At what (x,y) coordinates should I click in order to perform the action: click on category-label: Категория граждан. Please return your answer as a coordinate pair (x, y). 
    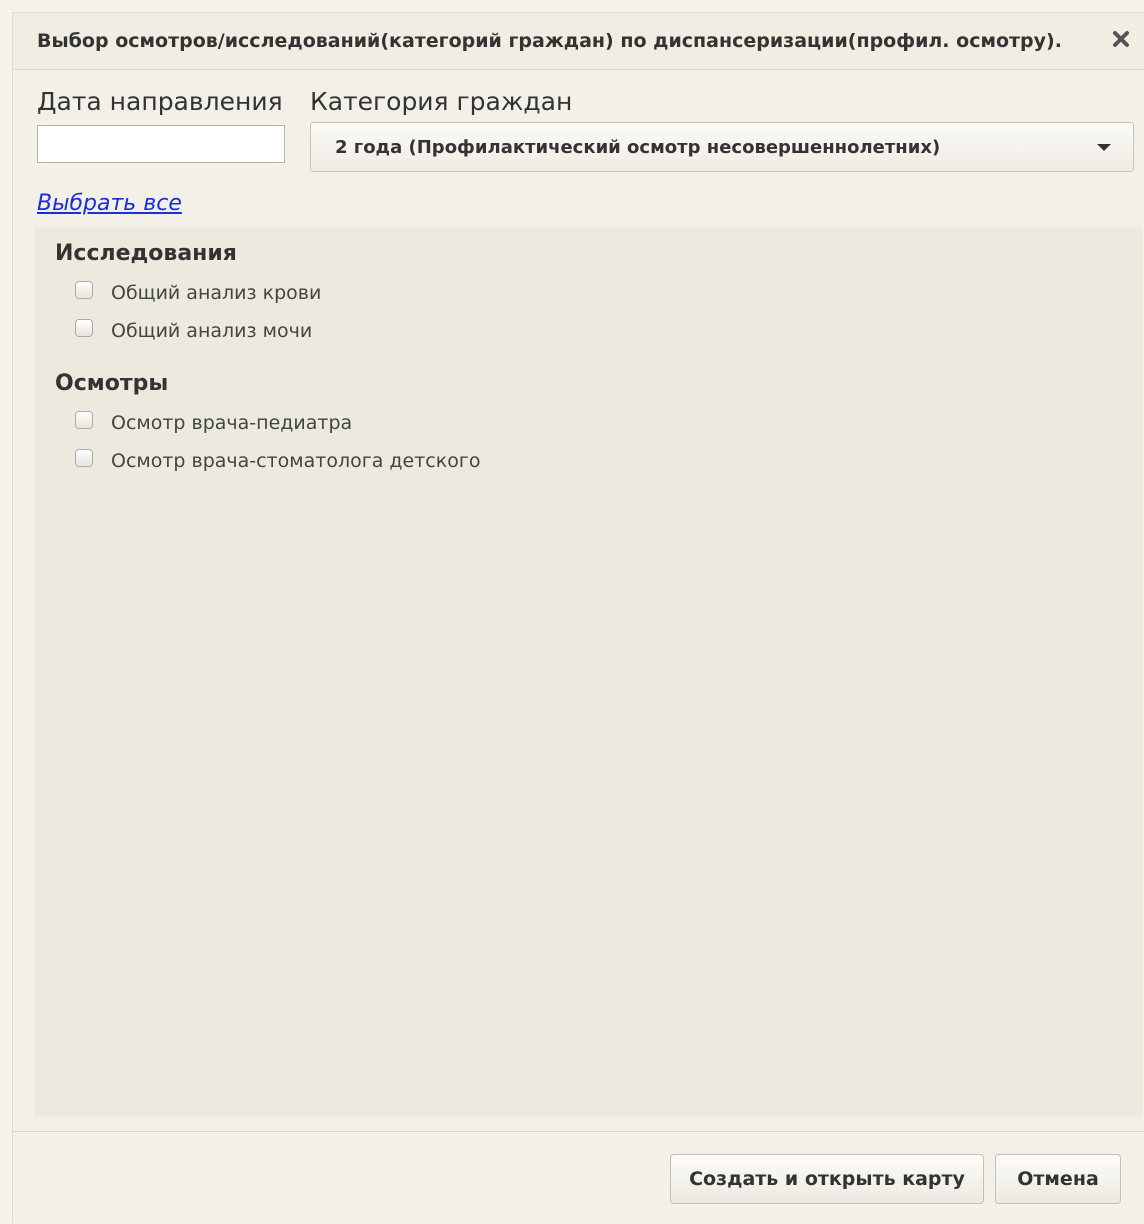
    Looking at the image, I should click on (441, 101).